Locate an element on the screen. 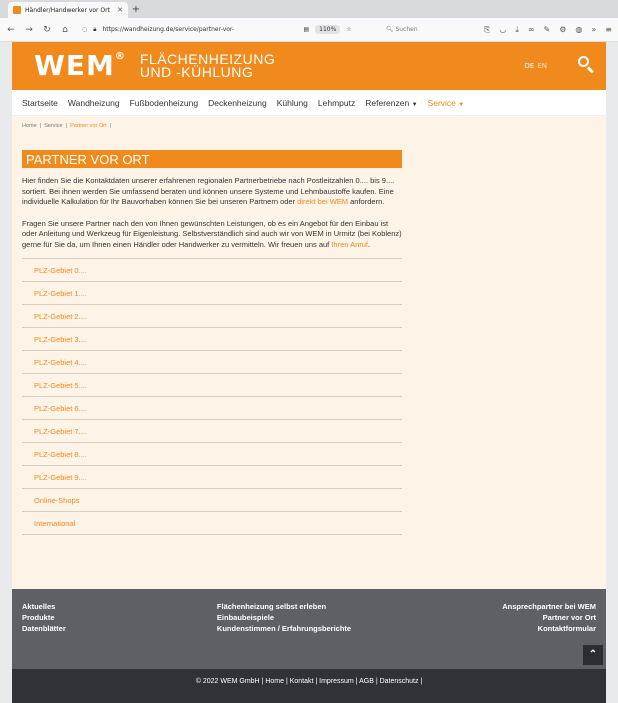 This screenshot has height=703, width=618. lang-de: DE is located at coordinates (530, 66).